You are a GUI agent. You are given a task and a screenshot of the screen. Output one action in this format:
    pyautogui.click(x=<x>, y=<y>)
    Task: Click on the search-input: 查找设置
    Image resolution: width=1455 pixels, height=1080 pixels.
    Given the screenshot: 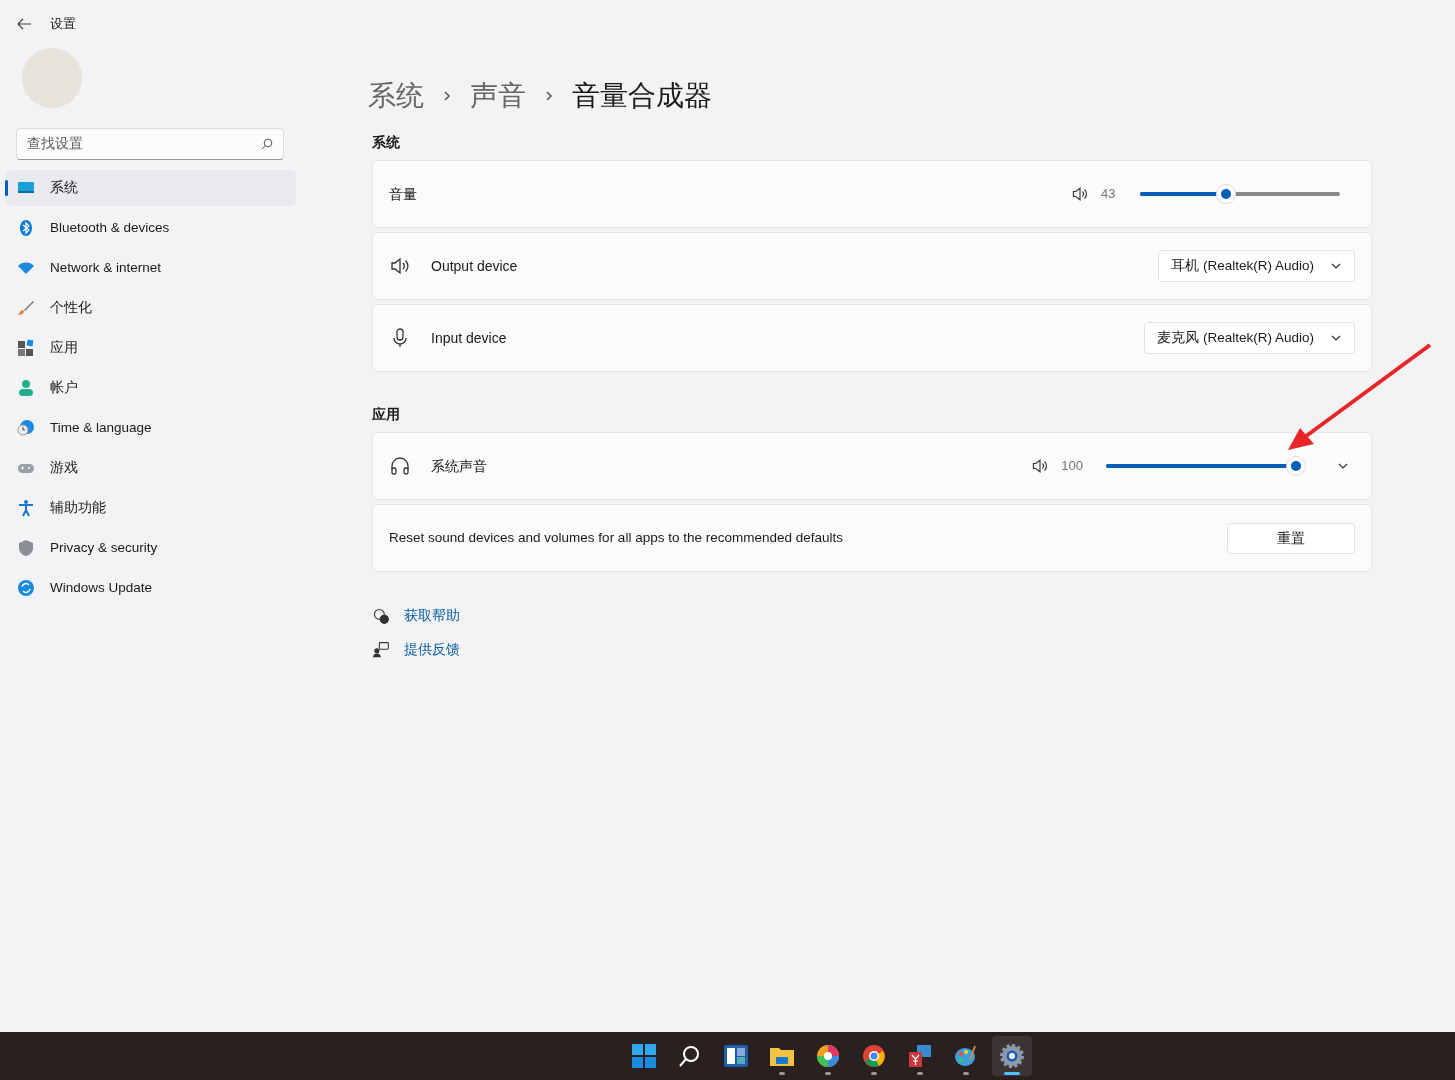 What is the action you would take?
    pyautogui.click(x=144, y=144)
    